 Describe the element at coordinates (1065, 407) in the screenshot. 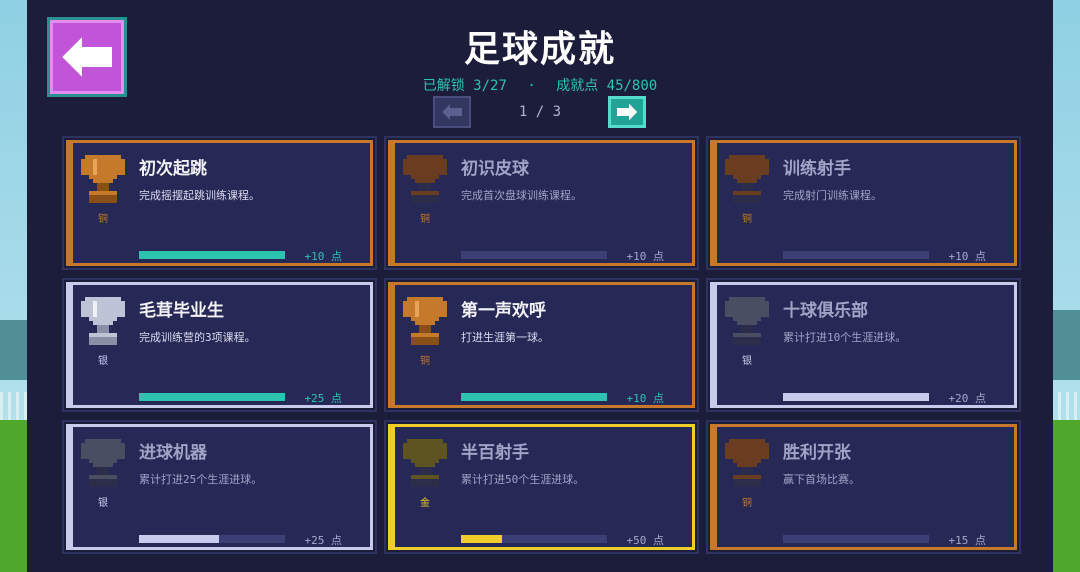

I see `fence-right` at that location.